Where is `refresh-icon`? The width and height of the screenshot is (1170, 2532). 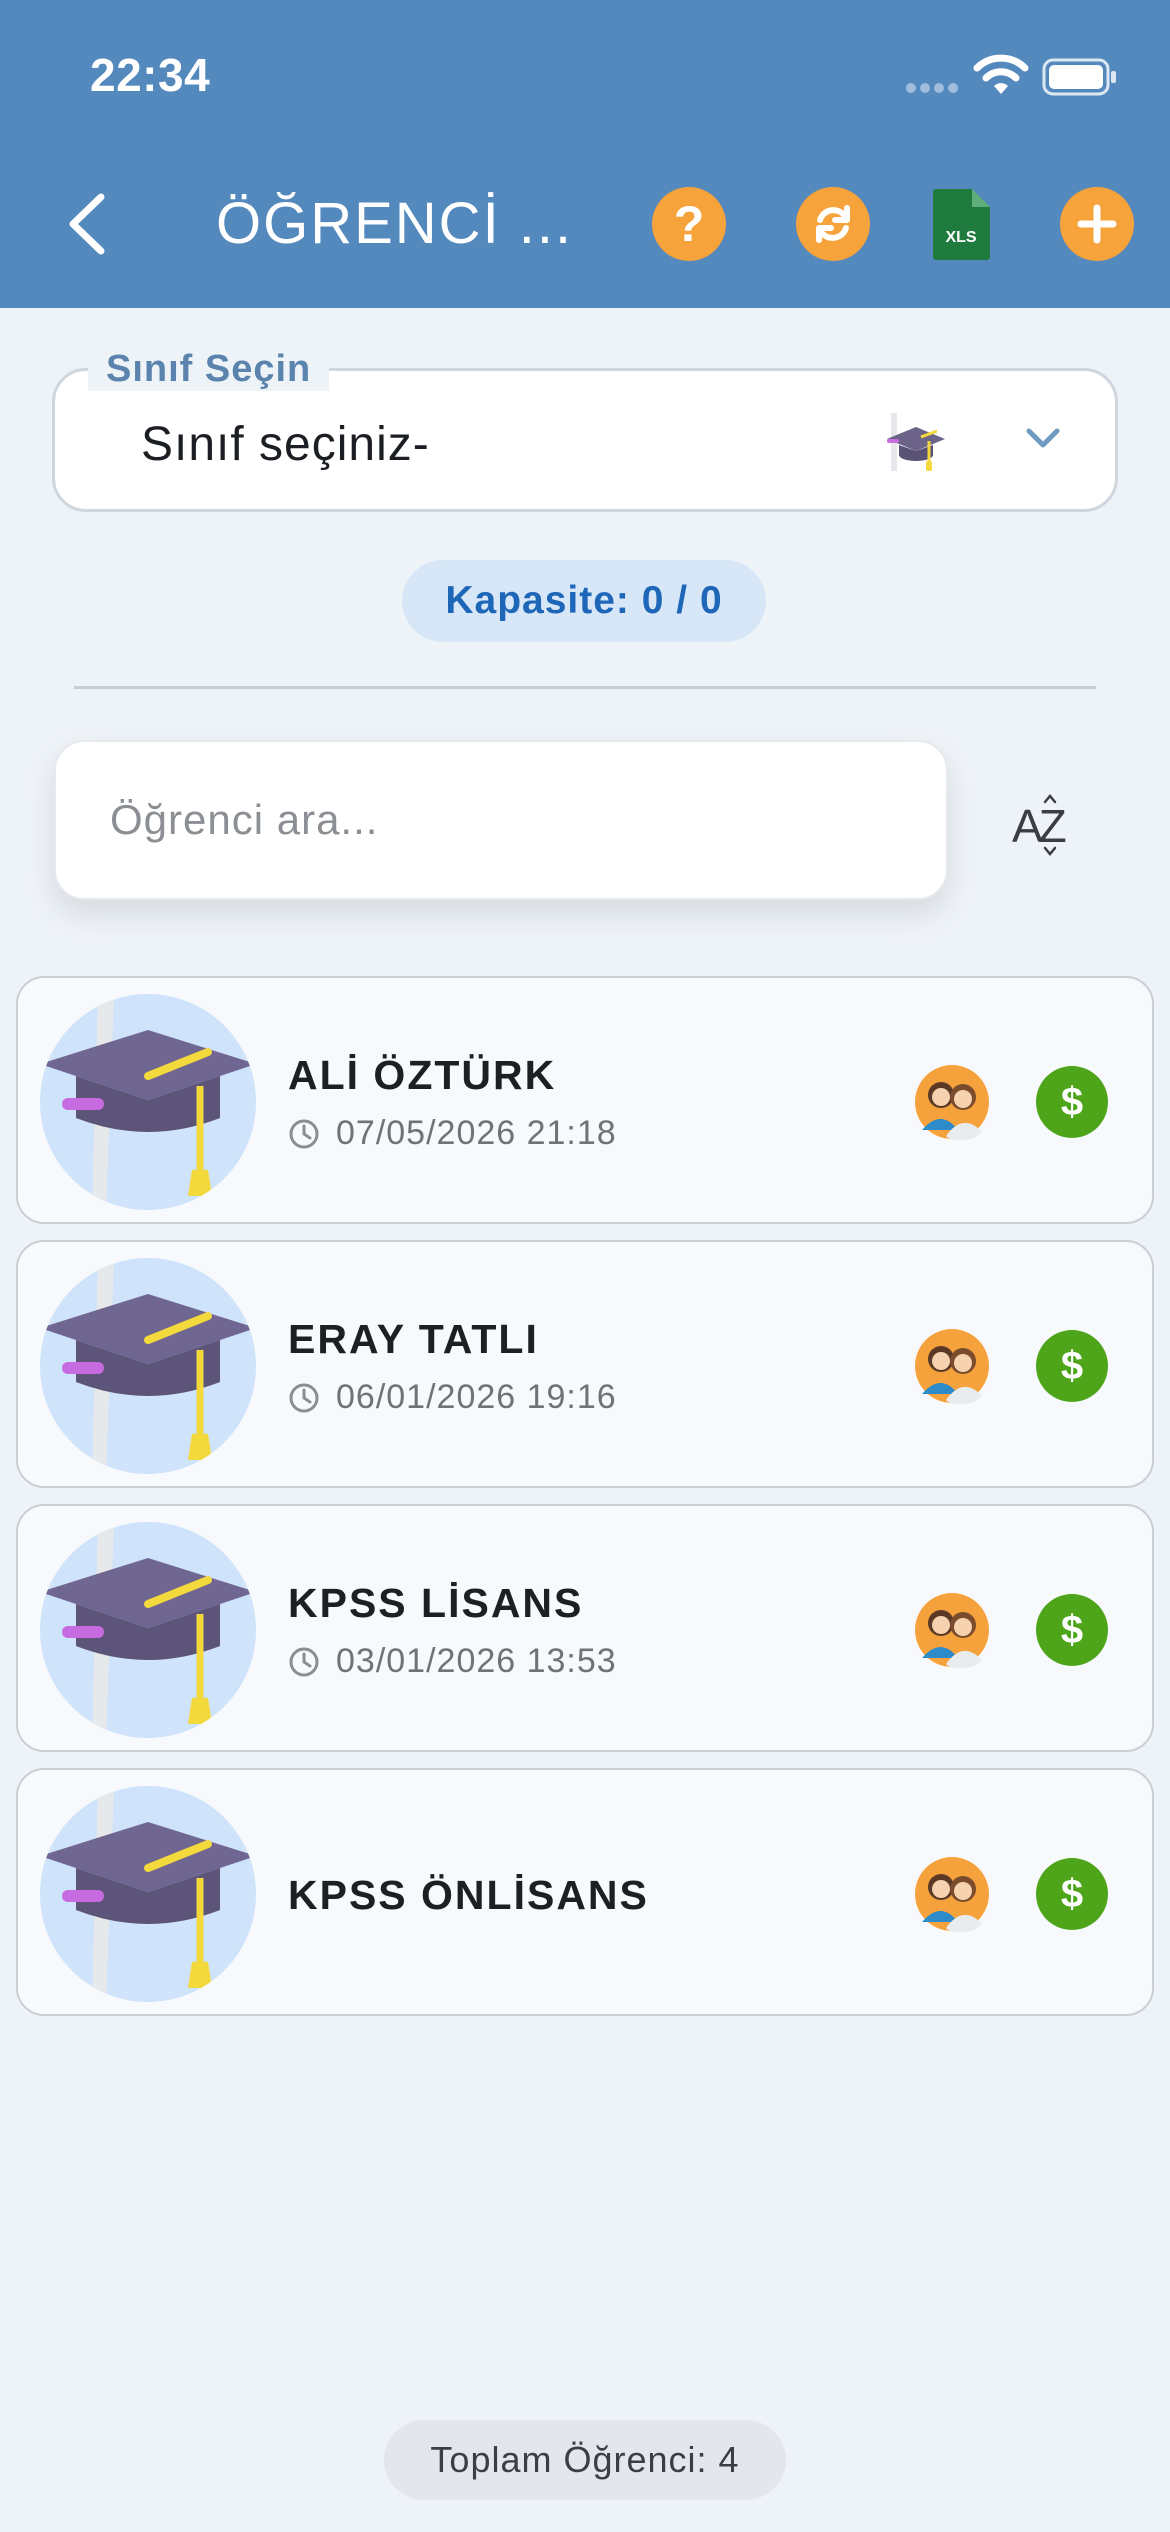
refresh-icon is located at coordinates (833, 224).